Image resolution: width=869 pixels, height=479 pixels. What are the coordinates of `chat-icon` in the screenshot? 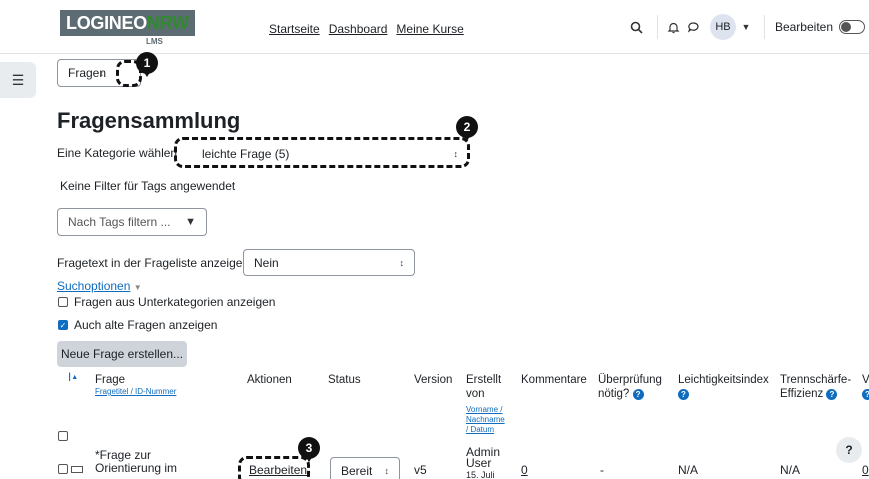 It's located at (694, 27).